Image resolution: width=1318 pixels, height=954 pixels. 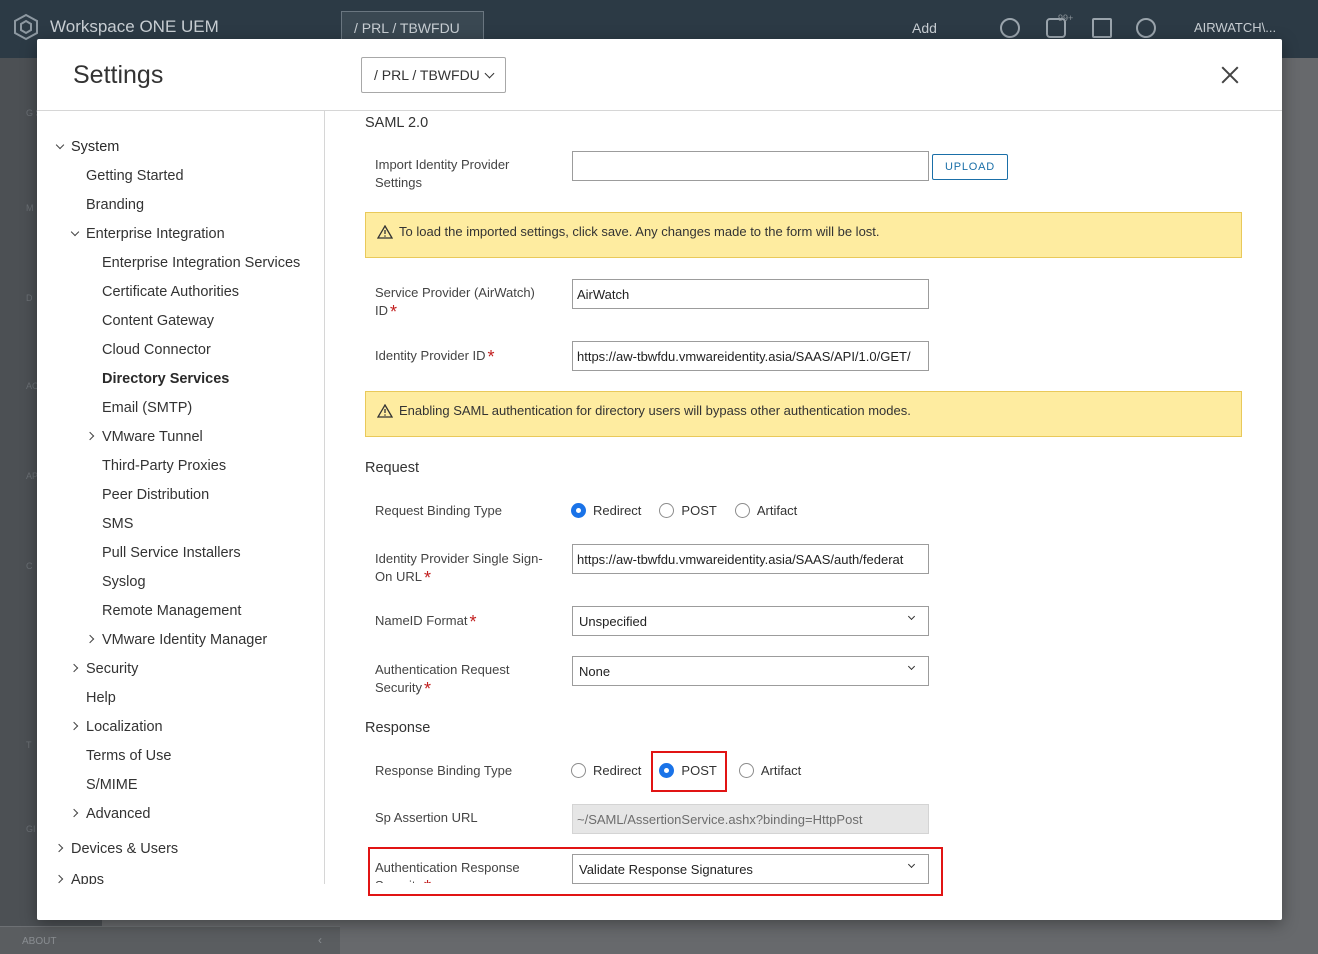 I want to click on req-binding-post: POST, so click(x=688, y=510).